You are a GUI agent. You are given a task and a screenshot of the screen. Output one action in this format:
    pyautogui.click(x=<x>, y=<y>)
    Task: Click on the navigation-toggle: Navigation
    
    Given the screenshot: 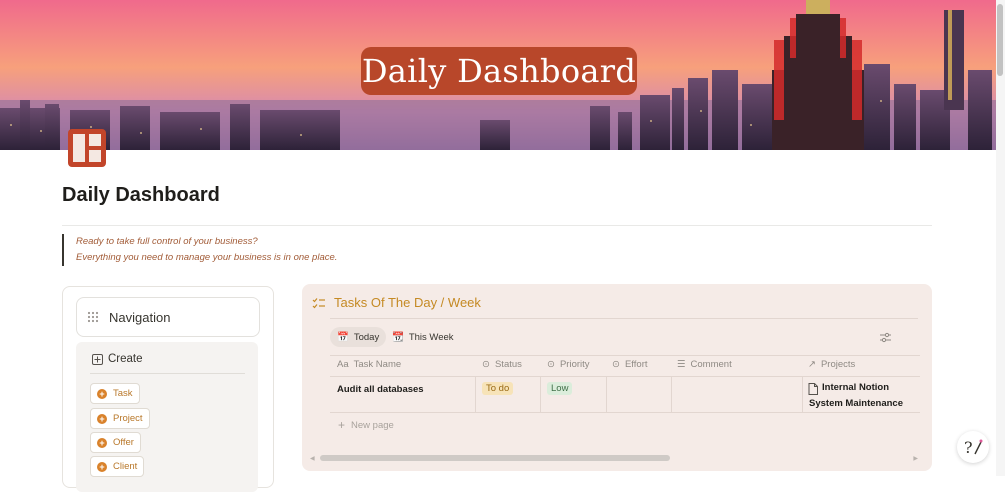 What is the action you would take?
    pyautogui.click(x=168, y=317)
    